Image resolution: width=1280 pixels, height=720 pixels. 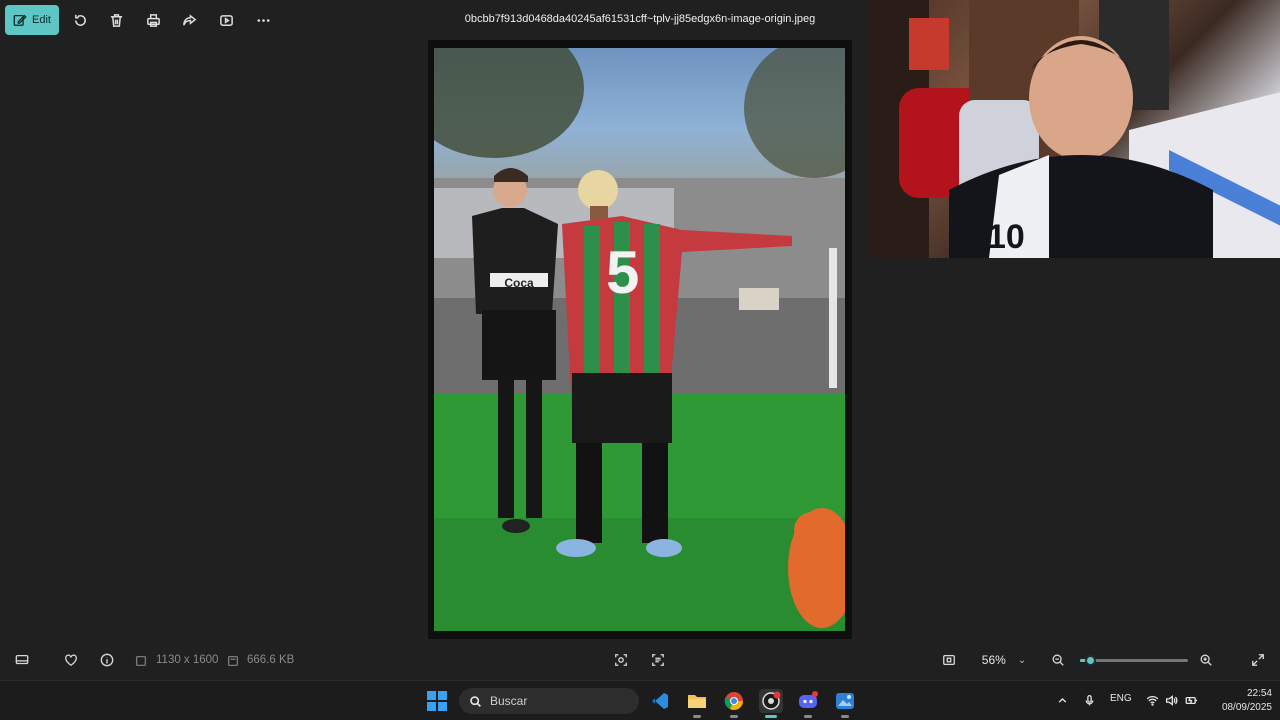 I want to click on webcam-illustration: 10, so click(x=1074, y=129).